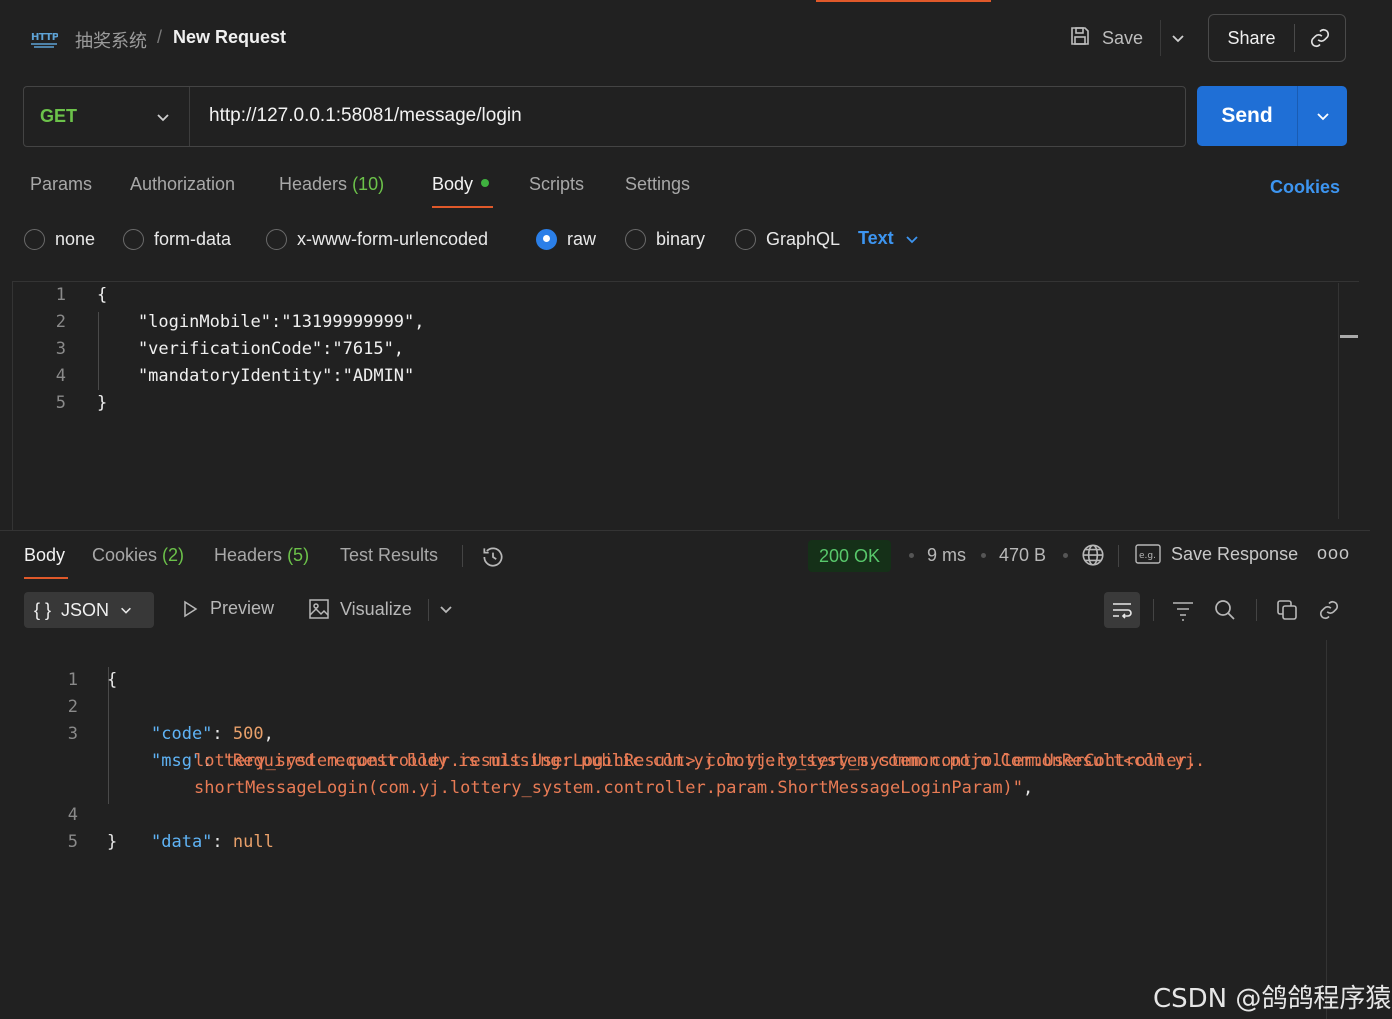 The height and width of the screenshot is (1019, 1392). What do you see at coordinates (44, 555) in the screenshot?
I see `response-tab-body: Body` at bounding box center [44, 555].